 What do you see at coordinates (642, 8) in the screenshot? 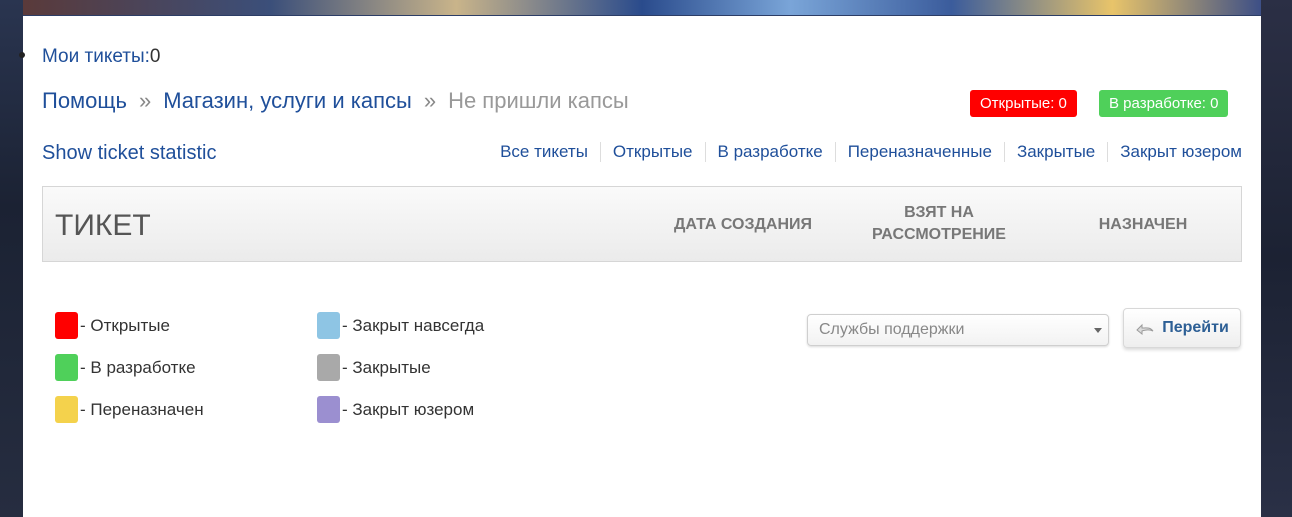
I see `header-banner-image` at bounding box center [642, 8].